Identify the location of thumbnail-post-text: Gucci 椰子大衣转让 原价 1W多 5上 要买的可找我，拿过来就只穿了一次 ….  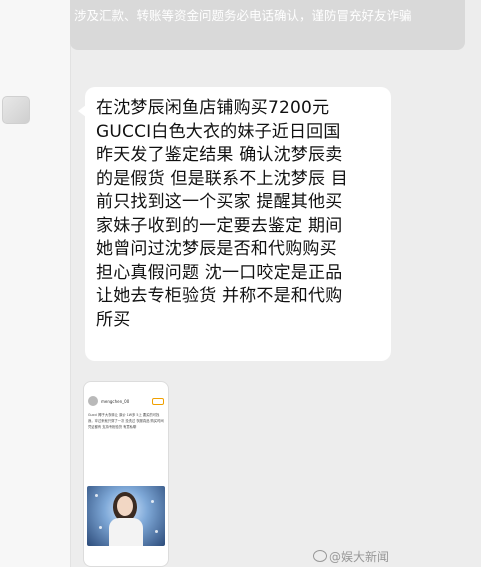
(126, 421).